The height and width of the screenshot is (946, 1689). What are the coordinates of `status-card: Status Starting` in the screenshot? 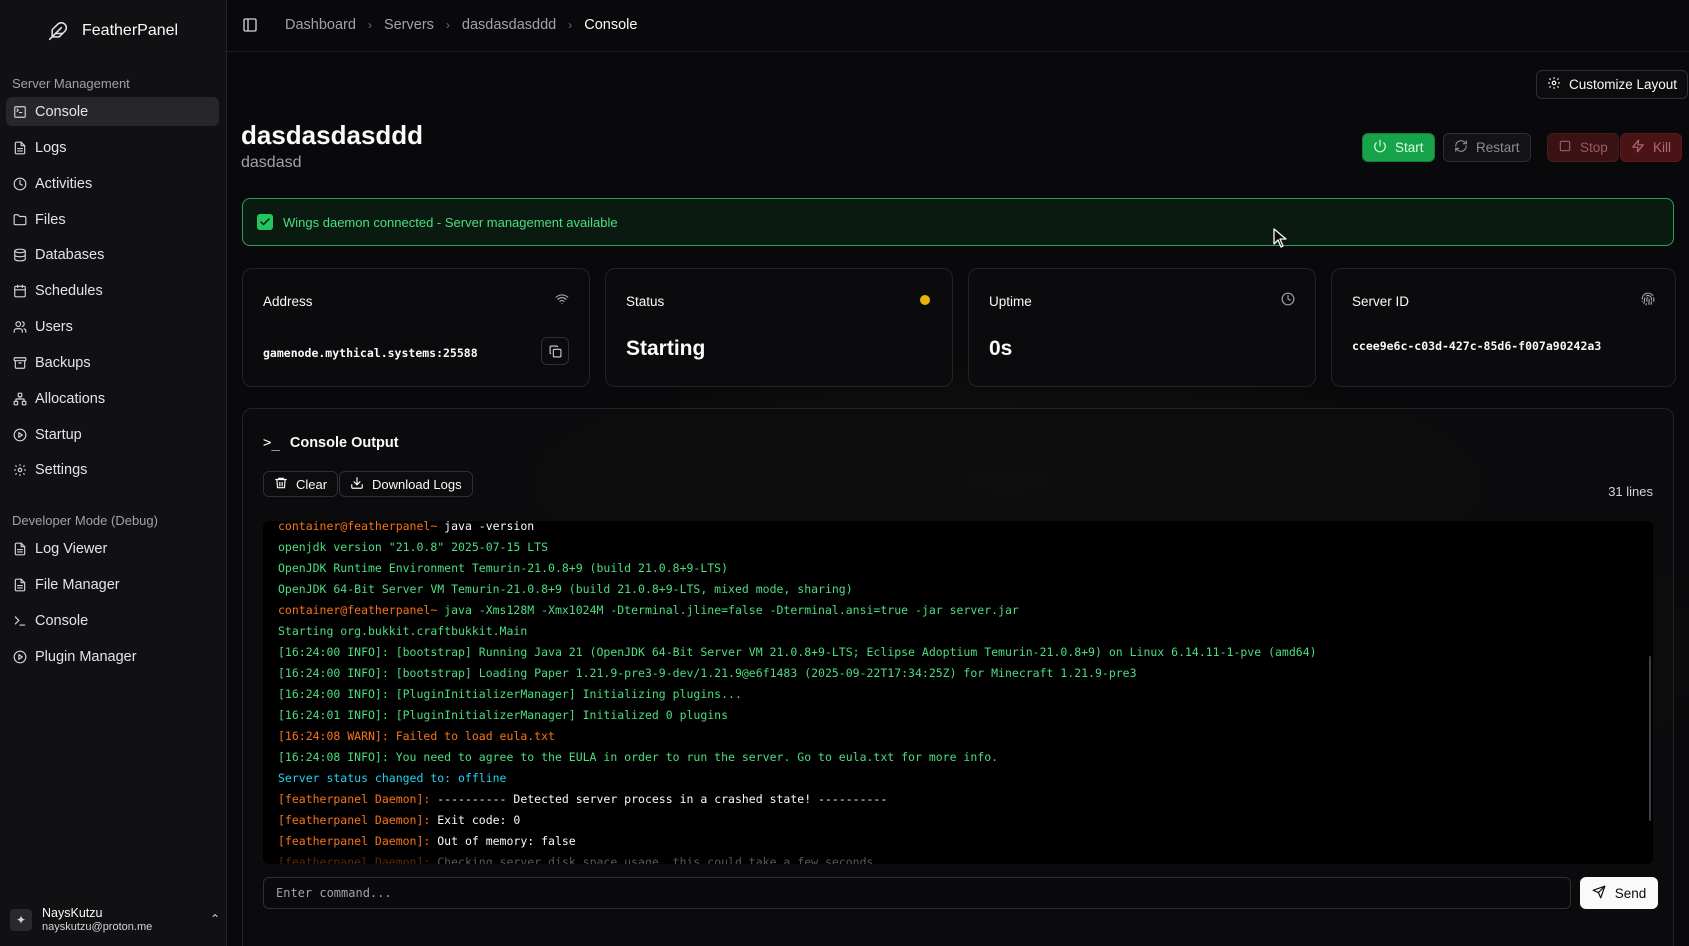 It's located at (779, 327).